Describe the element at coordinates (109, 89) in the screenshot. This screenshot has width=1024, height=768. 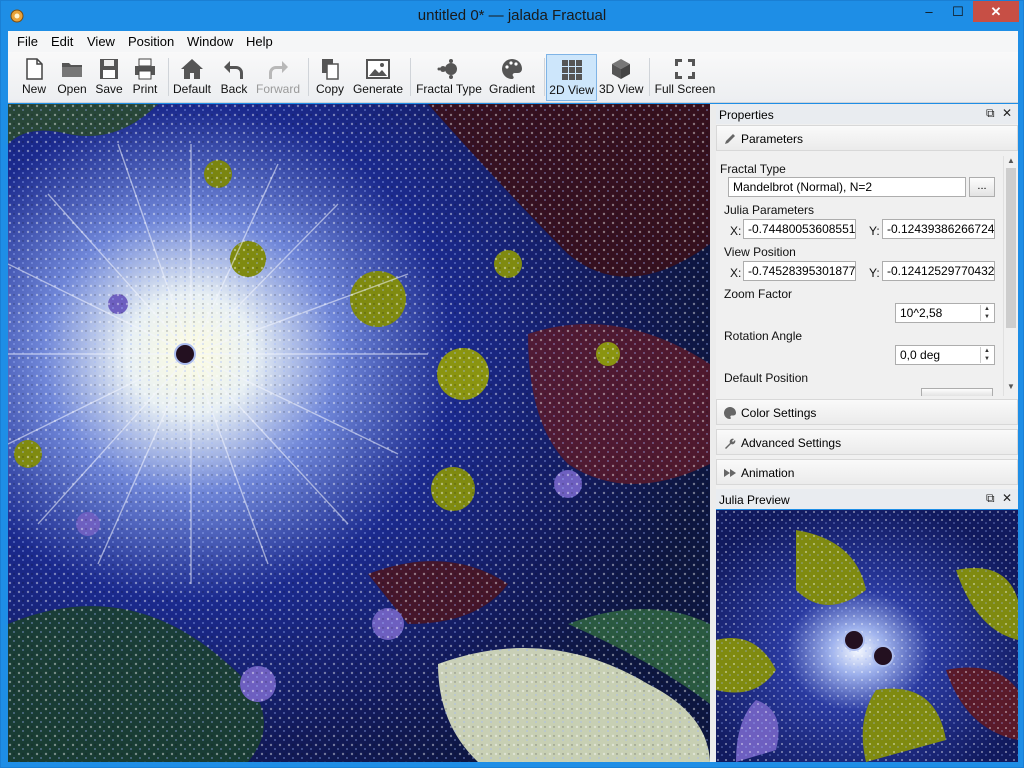
I see `save-label: Save` at that location.